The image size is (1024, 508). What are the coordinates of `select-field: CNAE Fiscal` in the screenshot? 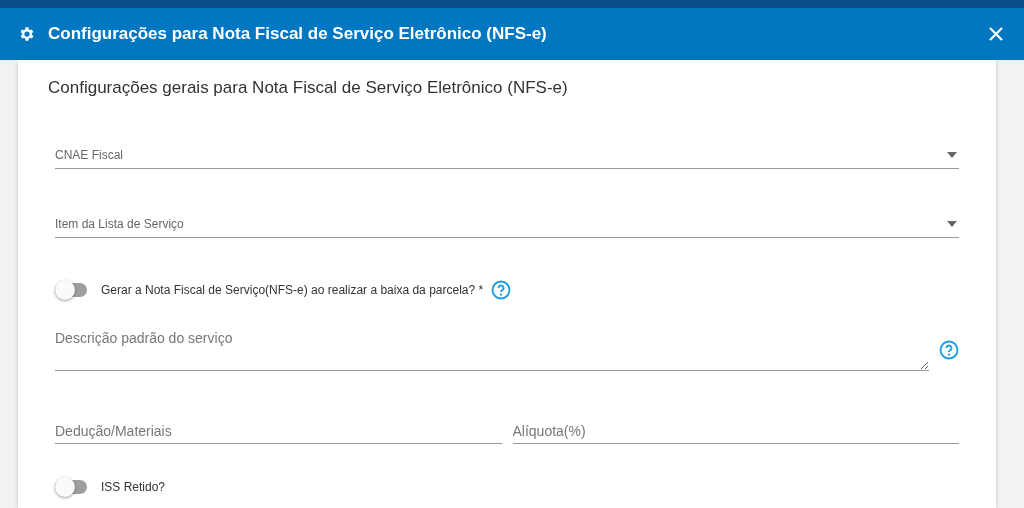 It's located at (507, 155).